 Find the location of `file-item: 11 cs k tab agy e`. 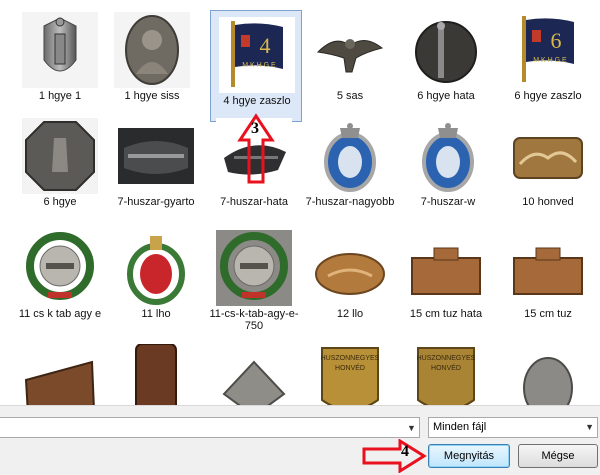

file-item: 11 cs k tab agy e is located at coordinates (60, 280).